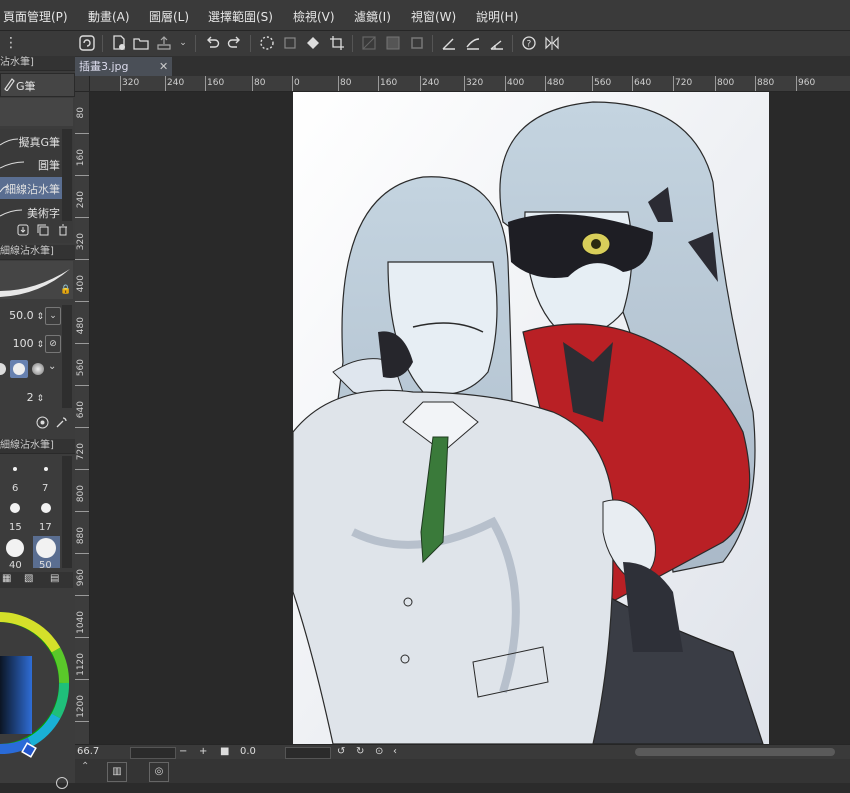 The image size is (850, 793). Describe the element at coordinates (53, 344) in the screenshot. I see `opacity-toggle-icon: ⊘` at that location.